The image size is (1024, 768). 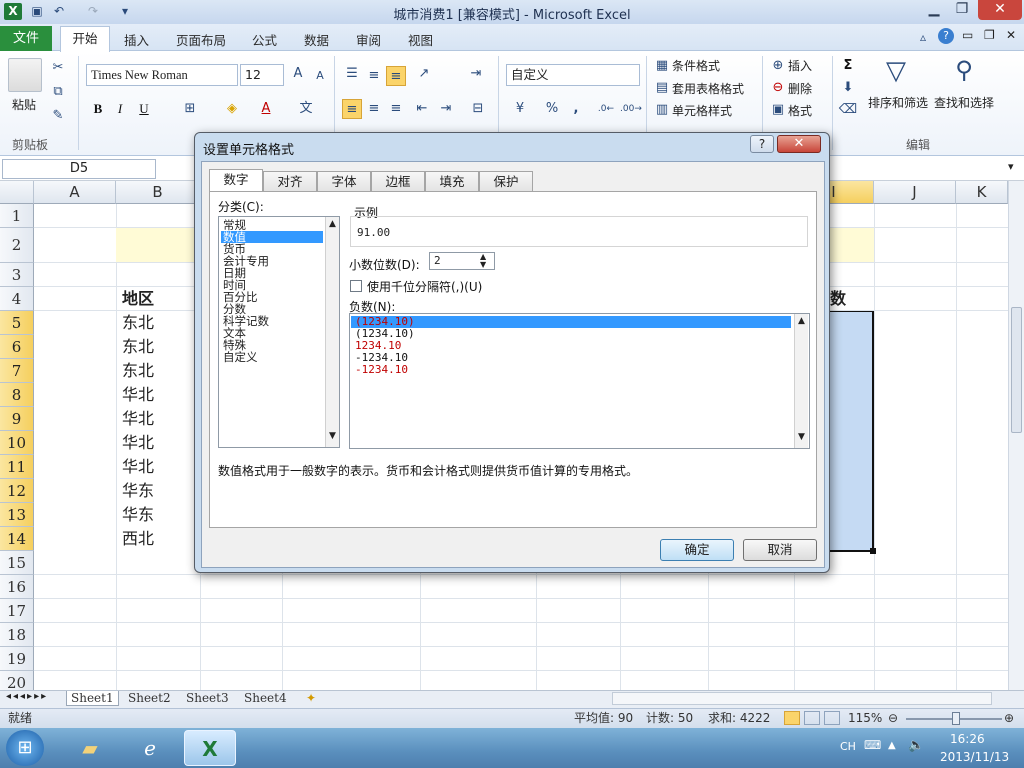 I want to click on zoom-out-icon: ⊖, so click(x=893, y=718).